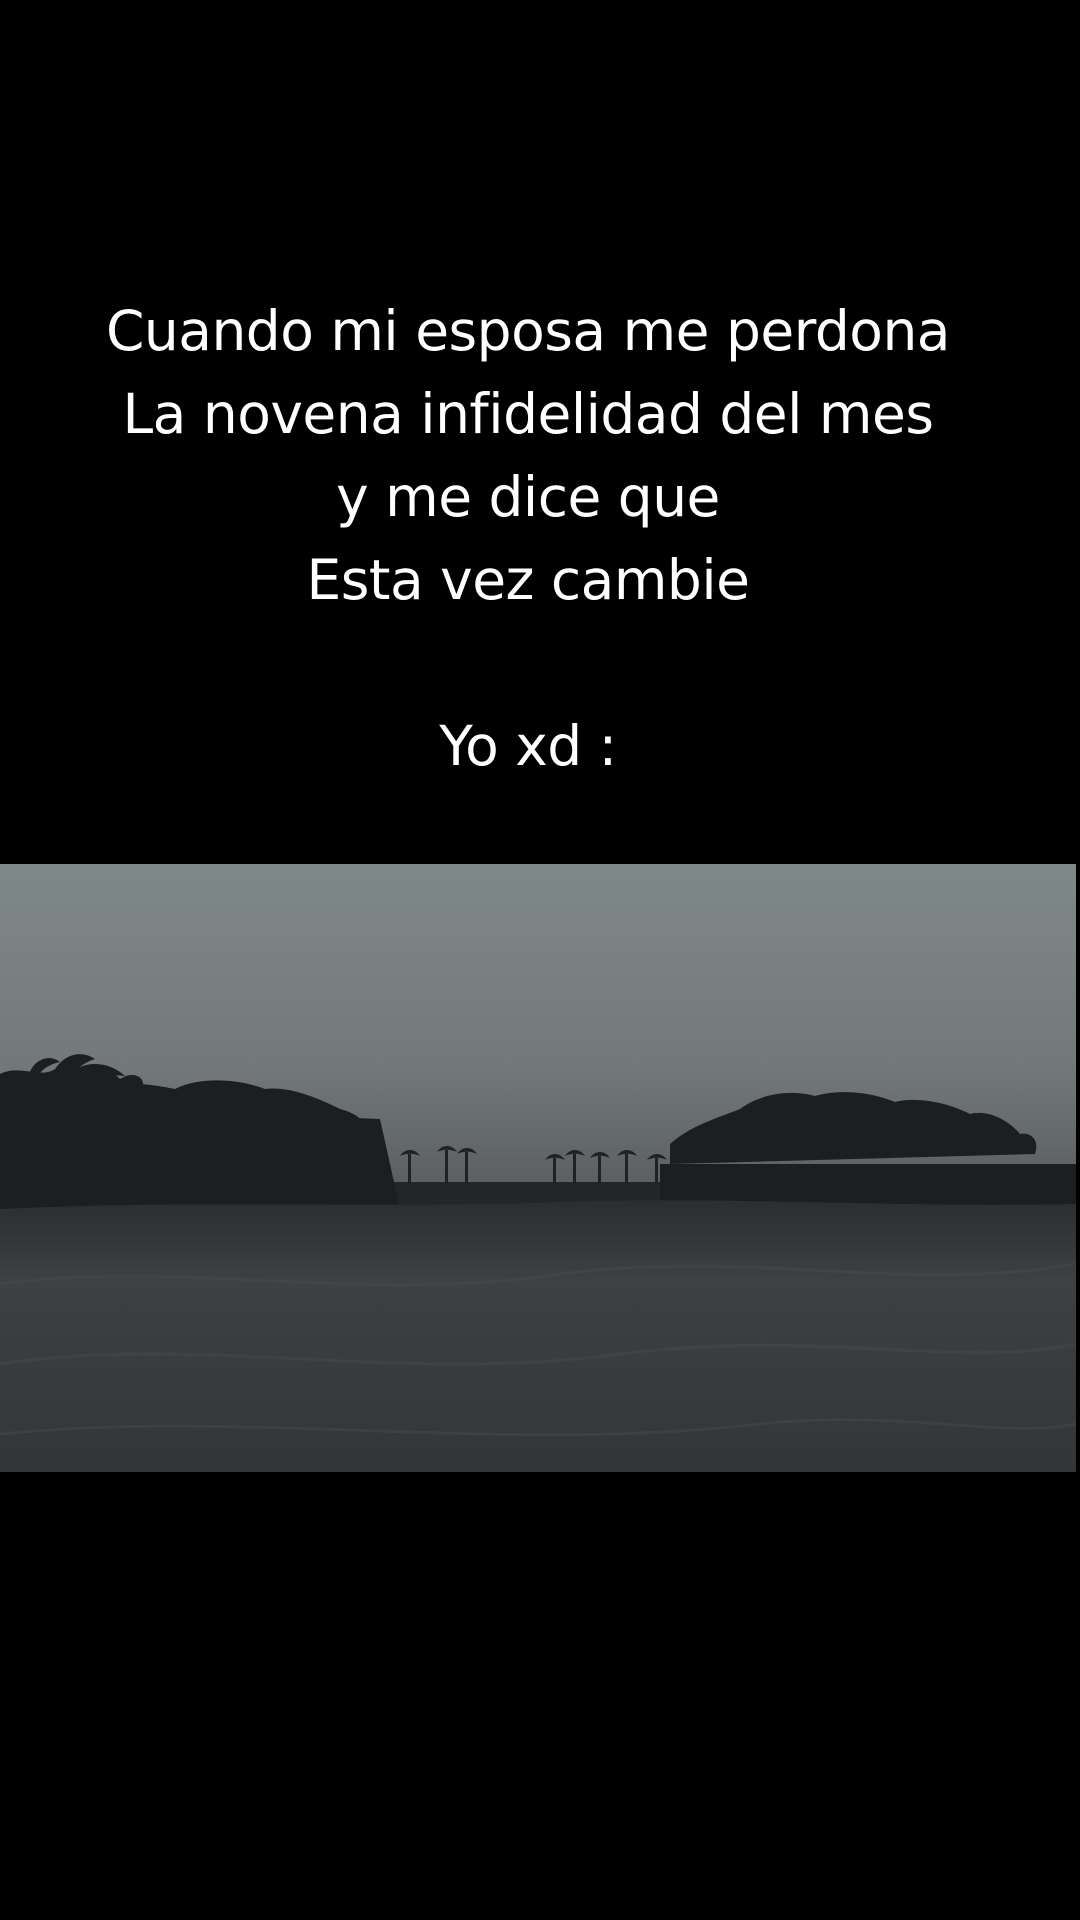 This screenshot has width=1080, height=1920. Describe the element at coordinates (528, 746) in the screenshot. I see `caption-line-5: Yo xd :` at that location.